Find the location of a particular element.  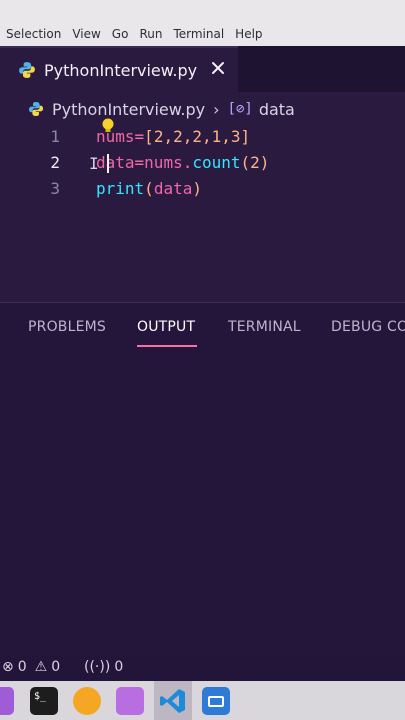

tab-terminal: TERMINAL is located at coordinates (264, 327).